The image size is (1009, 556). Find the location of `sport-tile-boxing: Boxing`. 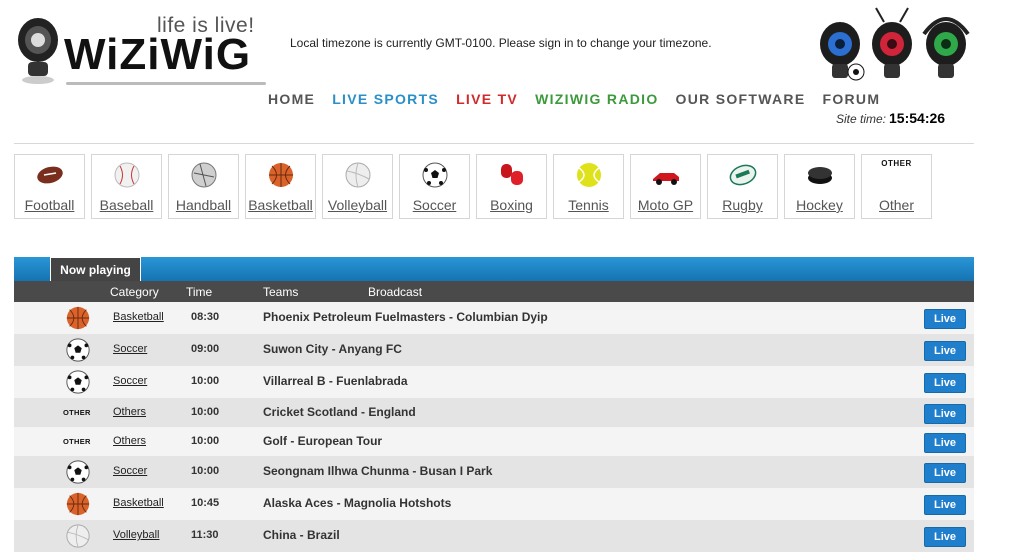

sport-tile-boxing: Boxing is located at coordinates (511, 186).